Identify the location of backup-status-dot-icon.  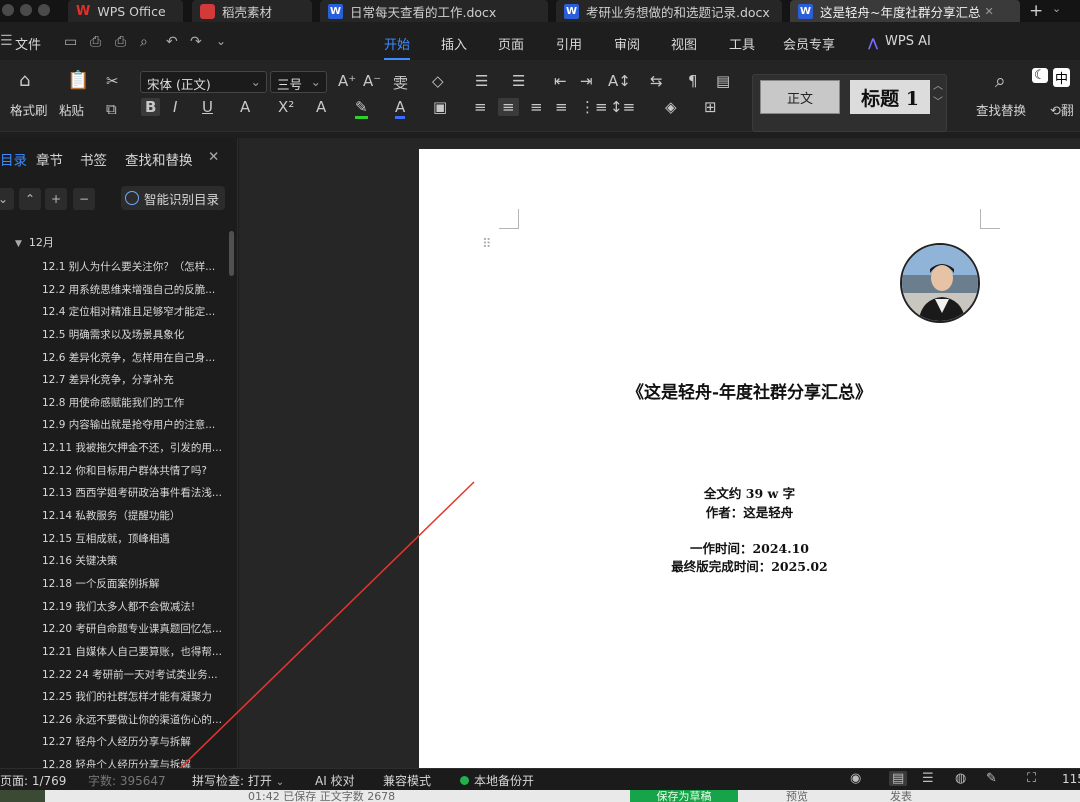
(464, 780).